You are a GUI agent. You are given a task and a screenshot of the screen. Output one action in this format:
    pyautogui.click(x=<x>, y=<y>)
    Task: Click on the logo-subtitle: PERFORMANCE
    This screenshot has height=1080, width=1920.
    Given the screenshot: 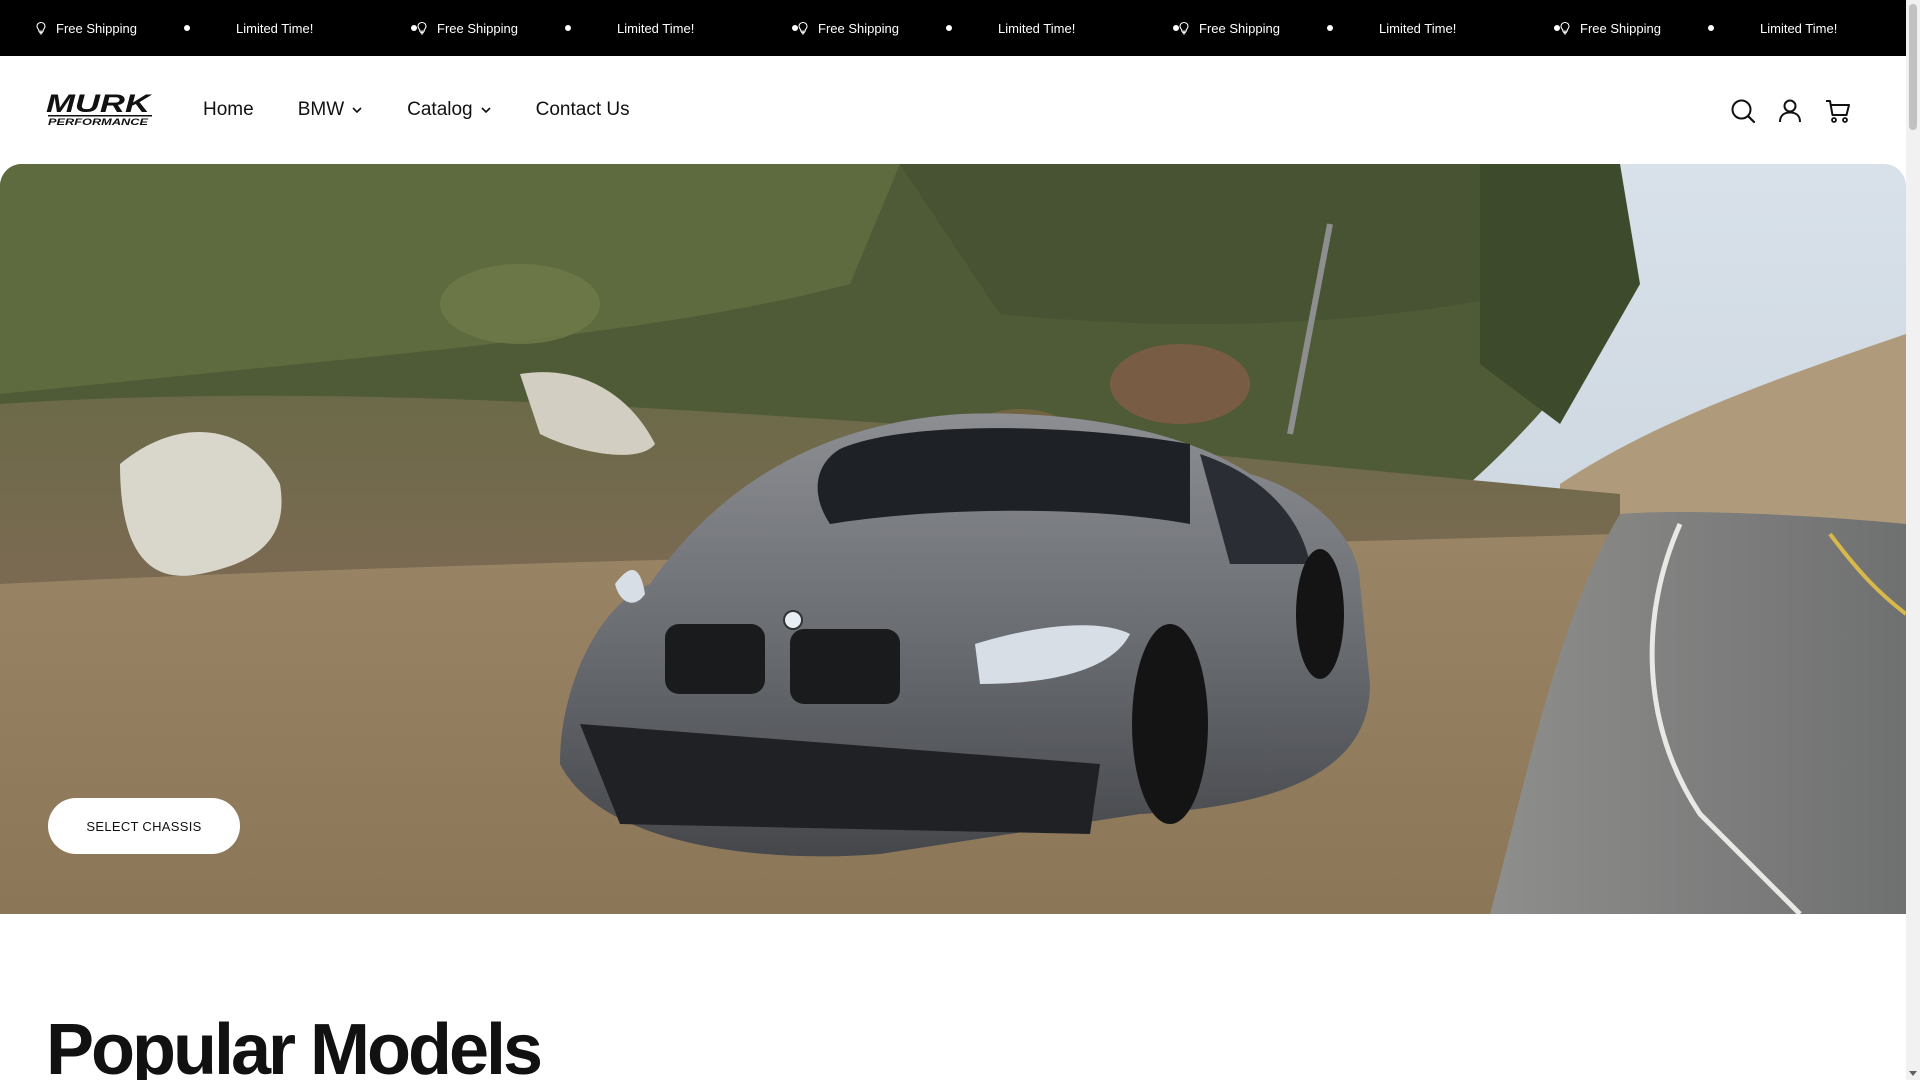 What is the action you would take?
    pyautogui.click(x=98, y=122)
    